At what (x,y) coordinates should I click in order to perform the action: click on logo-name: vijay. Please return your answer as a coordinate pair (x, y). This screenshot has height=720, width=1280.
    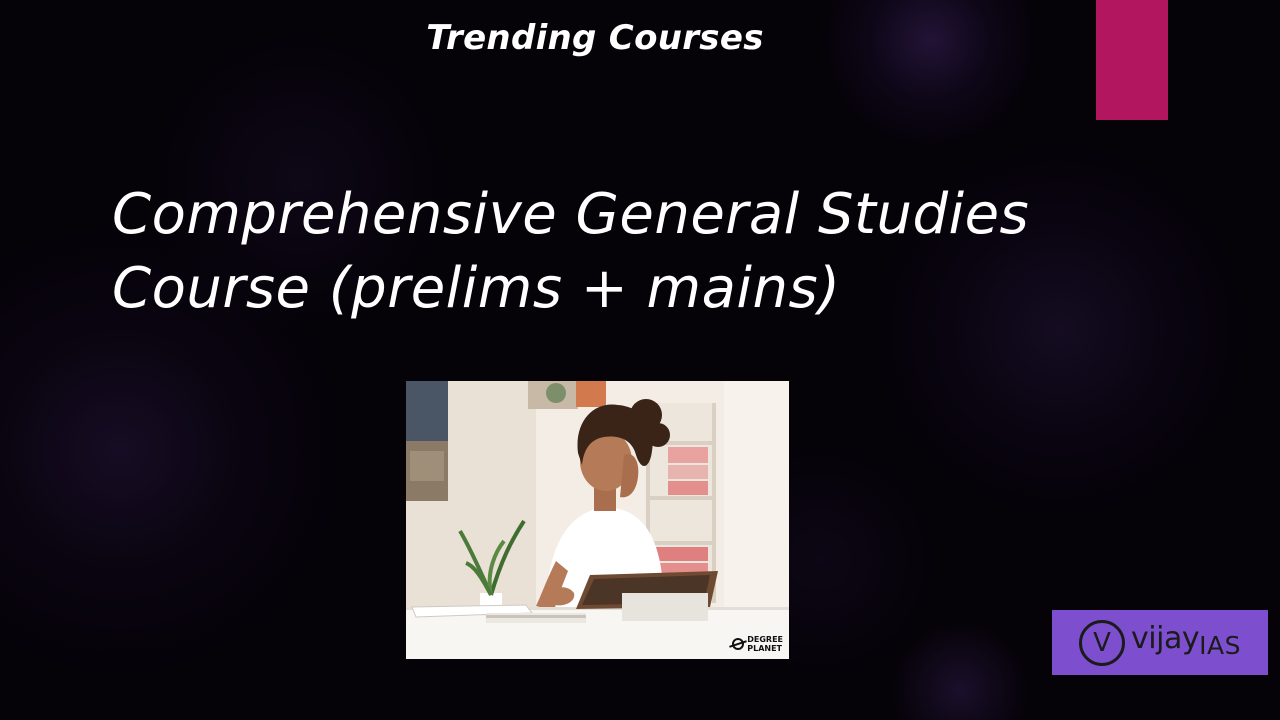
    Looking at the image, I should click on (1165, 638).